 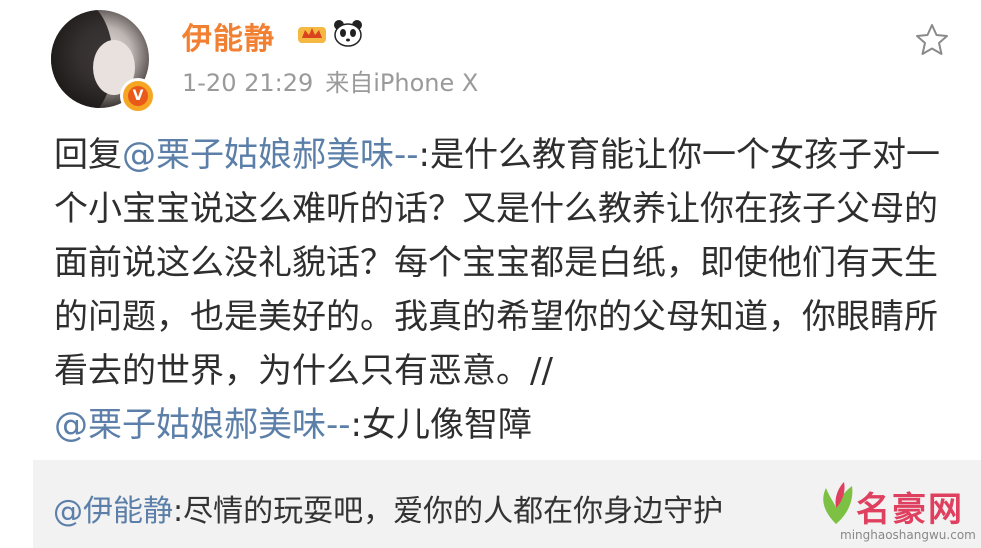 I want to click on reply-prefix: 回复, so click(x=88, y=155).